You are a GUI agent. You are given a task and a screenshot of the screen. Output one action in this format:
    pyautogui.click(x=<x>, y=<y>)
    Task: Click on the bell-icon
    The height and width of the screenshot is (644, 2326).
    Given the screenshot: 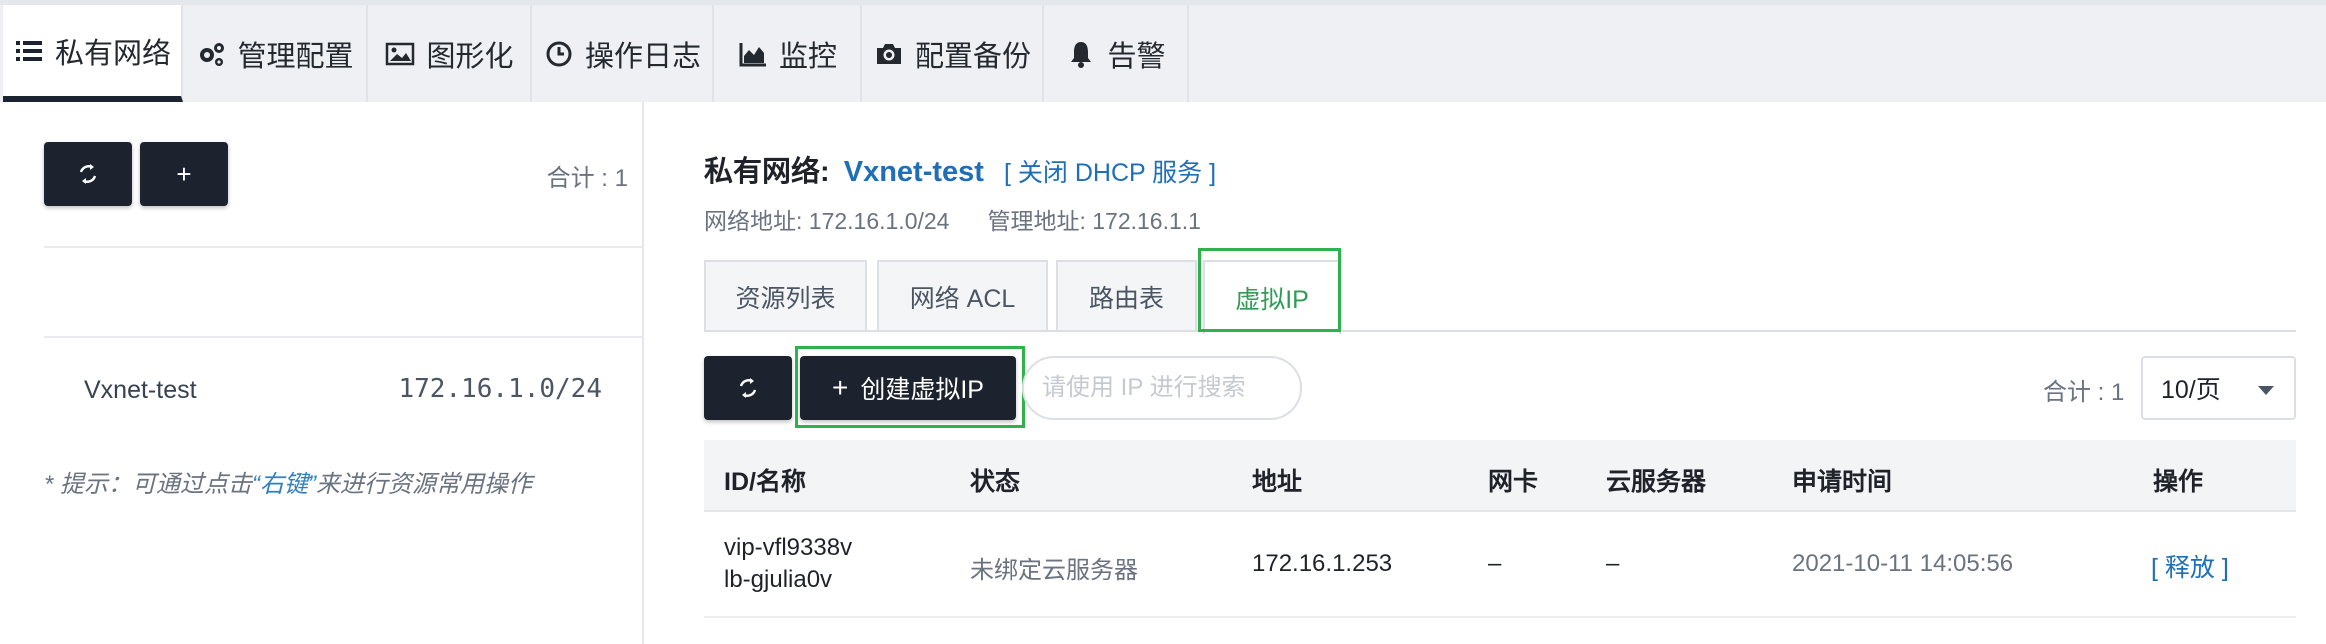 What is the action you would take?
    pyautogui.click(x=1081, y=54)
    